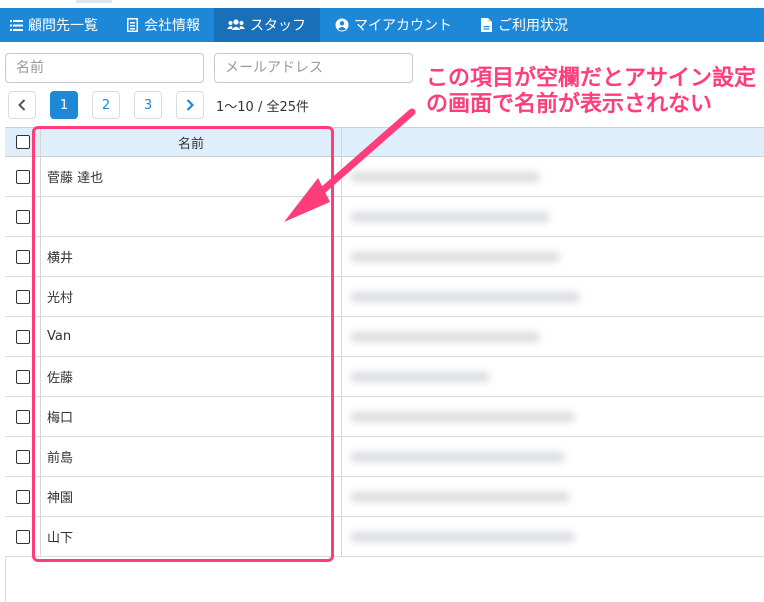 Image resolution: width=764 pixels, height=602 pixels. I want to click on staff-name: 佐藤, so click(191, 376).